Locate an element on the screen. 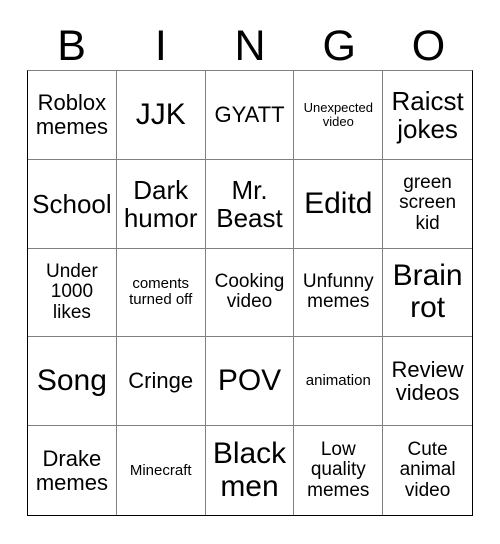 This screenshot has width=500, height=544. bingo-cell: coments turned off is located at coordinates (161, 293).